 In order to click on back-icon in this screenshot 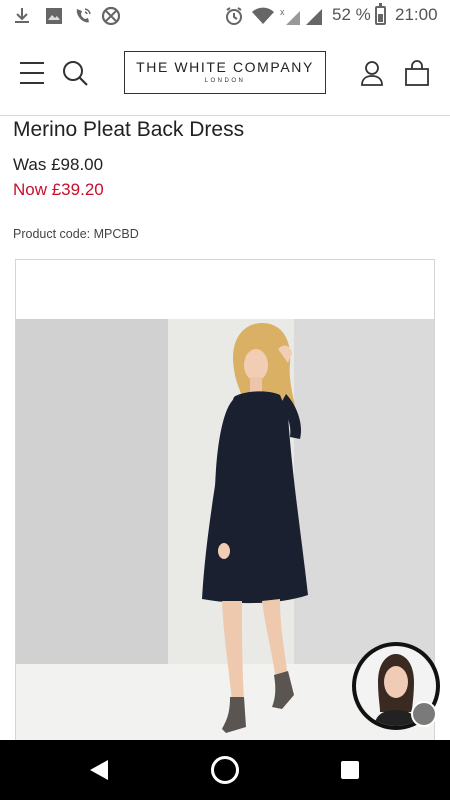, I will do `click(99, 770)`.